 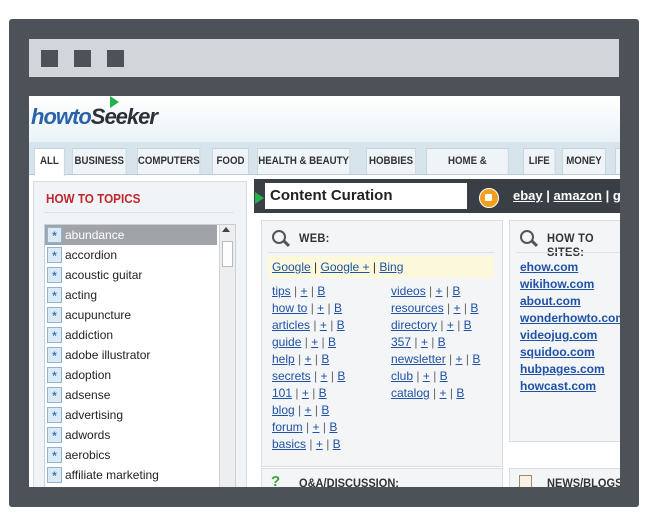 I want to click on web-link-row: secrets | + | B, so click(x=309, y=376).